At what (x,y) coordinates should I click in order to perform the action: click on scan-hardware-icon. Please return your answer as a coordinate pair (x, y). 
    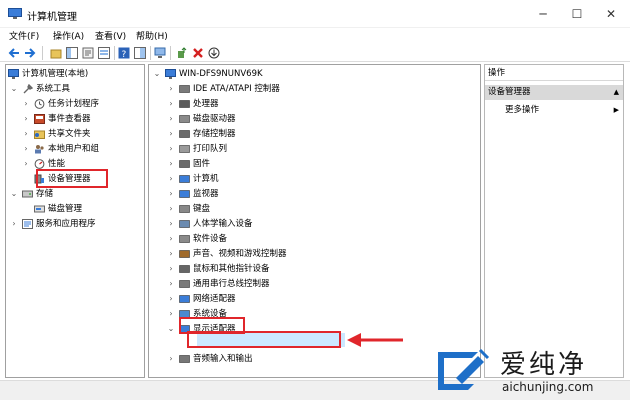
    Looking at the image, I should click on (160, 53).